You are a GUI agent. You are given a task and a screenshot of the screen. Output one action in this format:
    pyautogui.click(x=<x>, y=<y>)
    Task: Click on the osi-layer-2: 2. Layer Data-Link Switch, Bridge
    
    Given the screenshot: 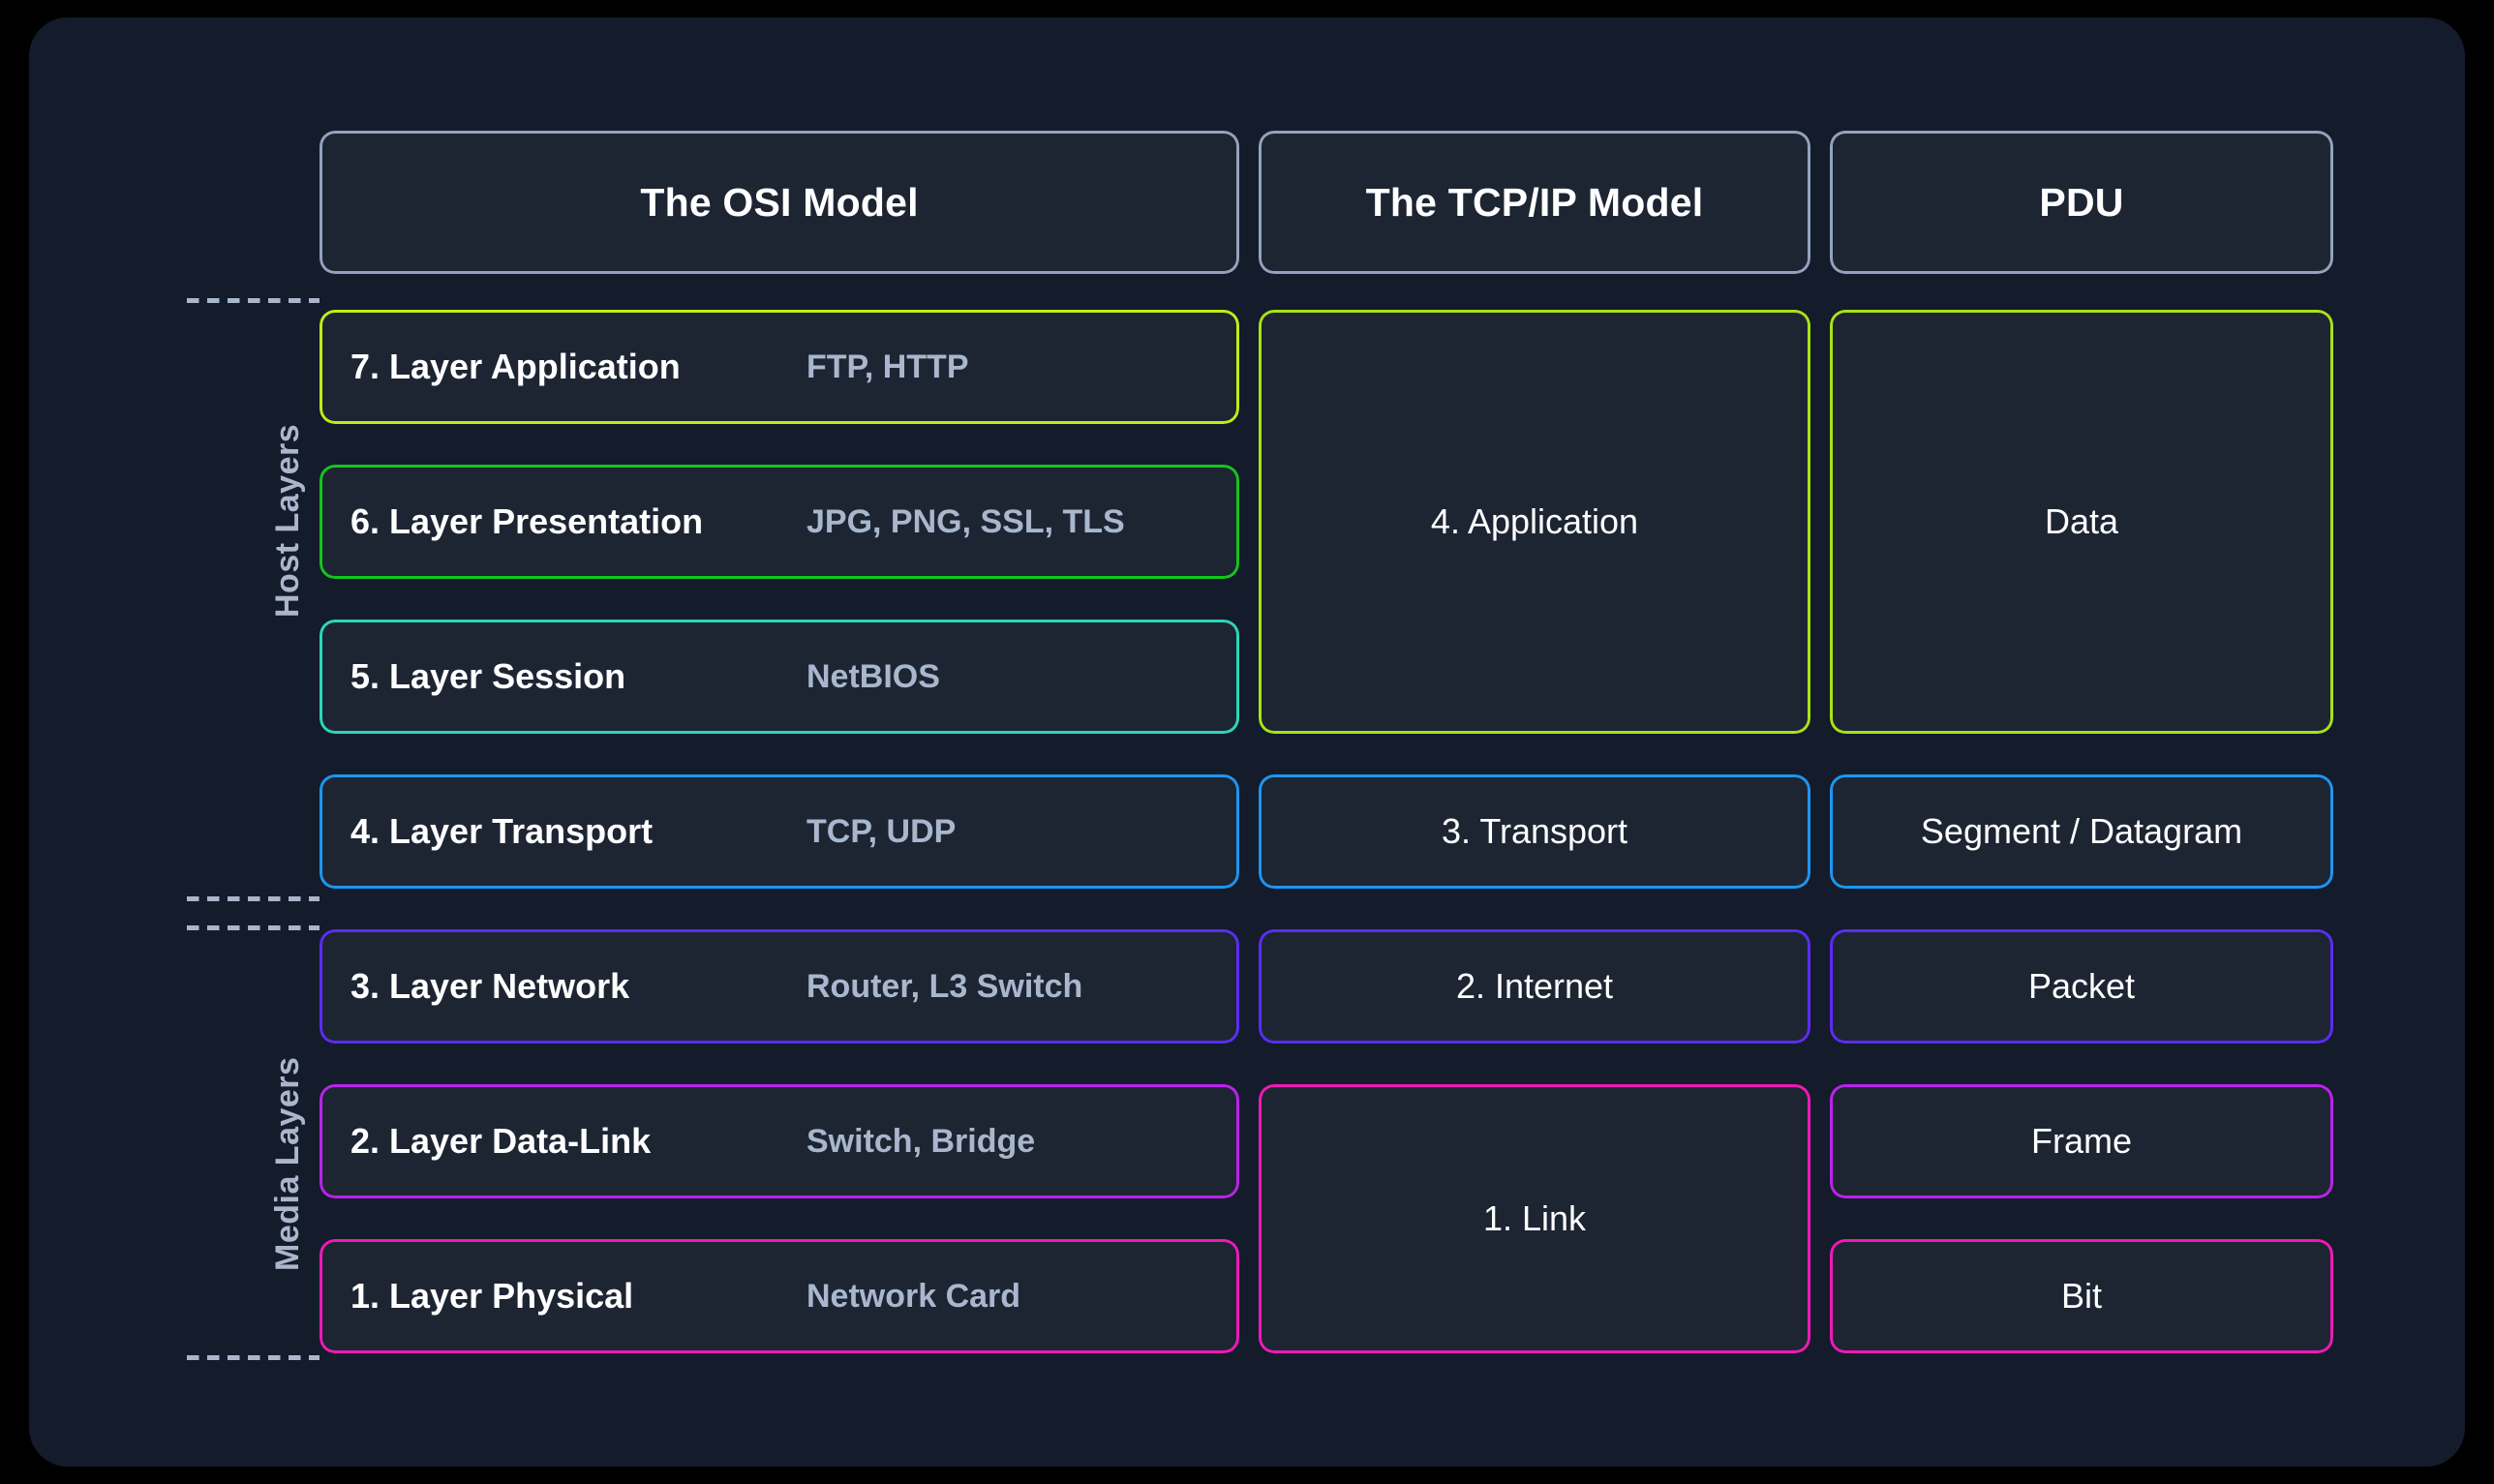 What is the action you would take?
    pyautogui.click(x=779, y=1141)
    